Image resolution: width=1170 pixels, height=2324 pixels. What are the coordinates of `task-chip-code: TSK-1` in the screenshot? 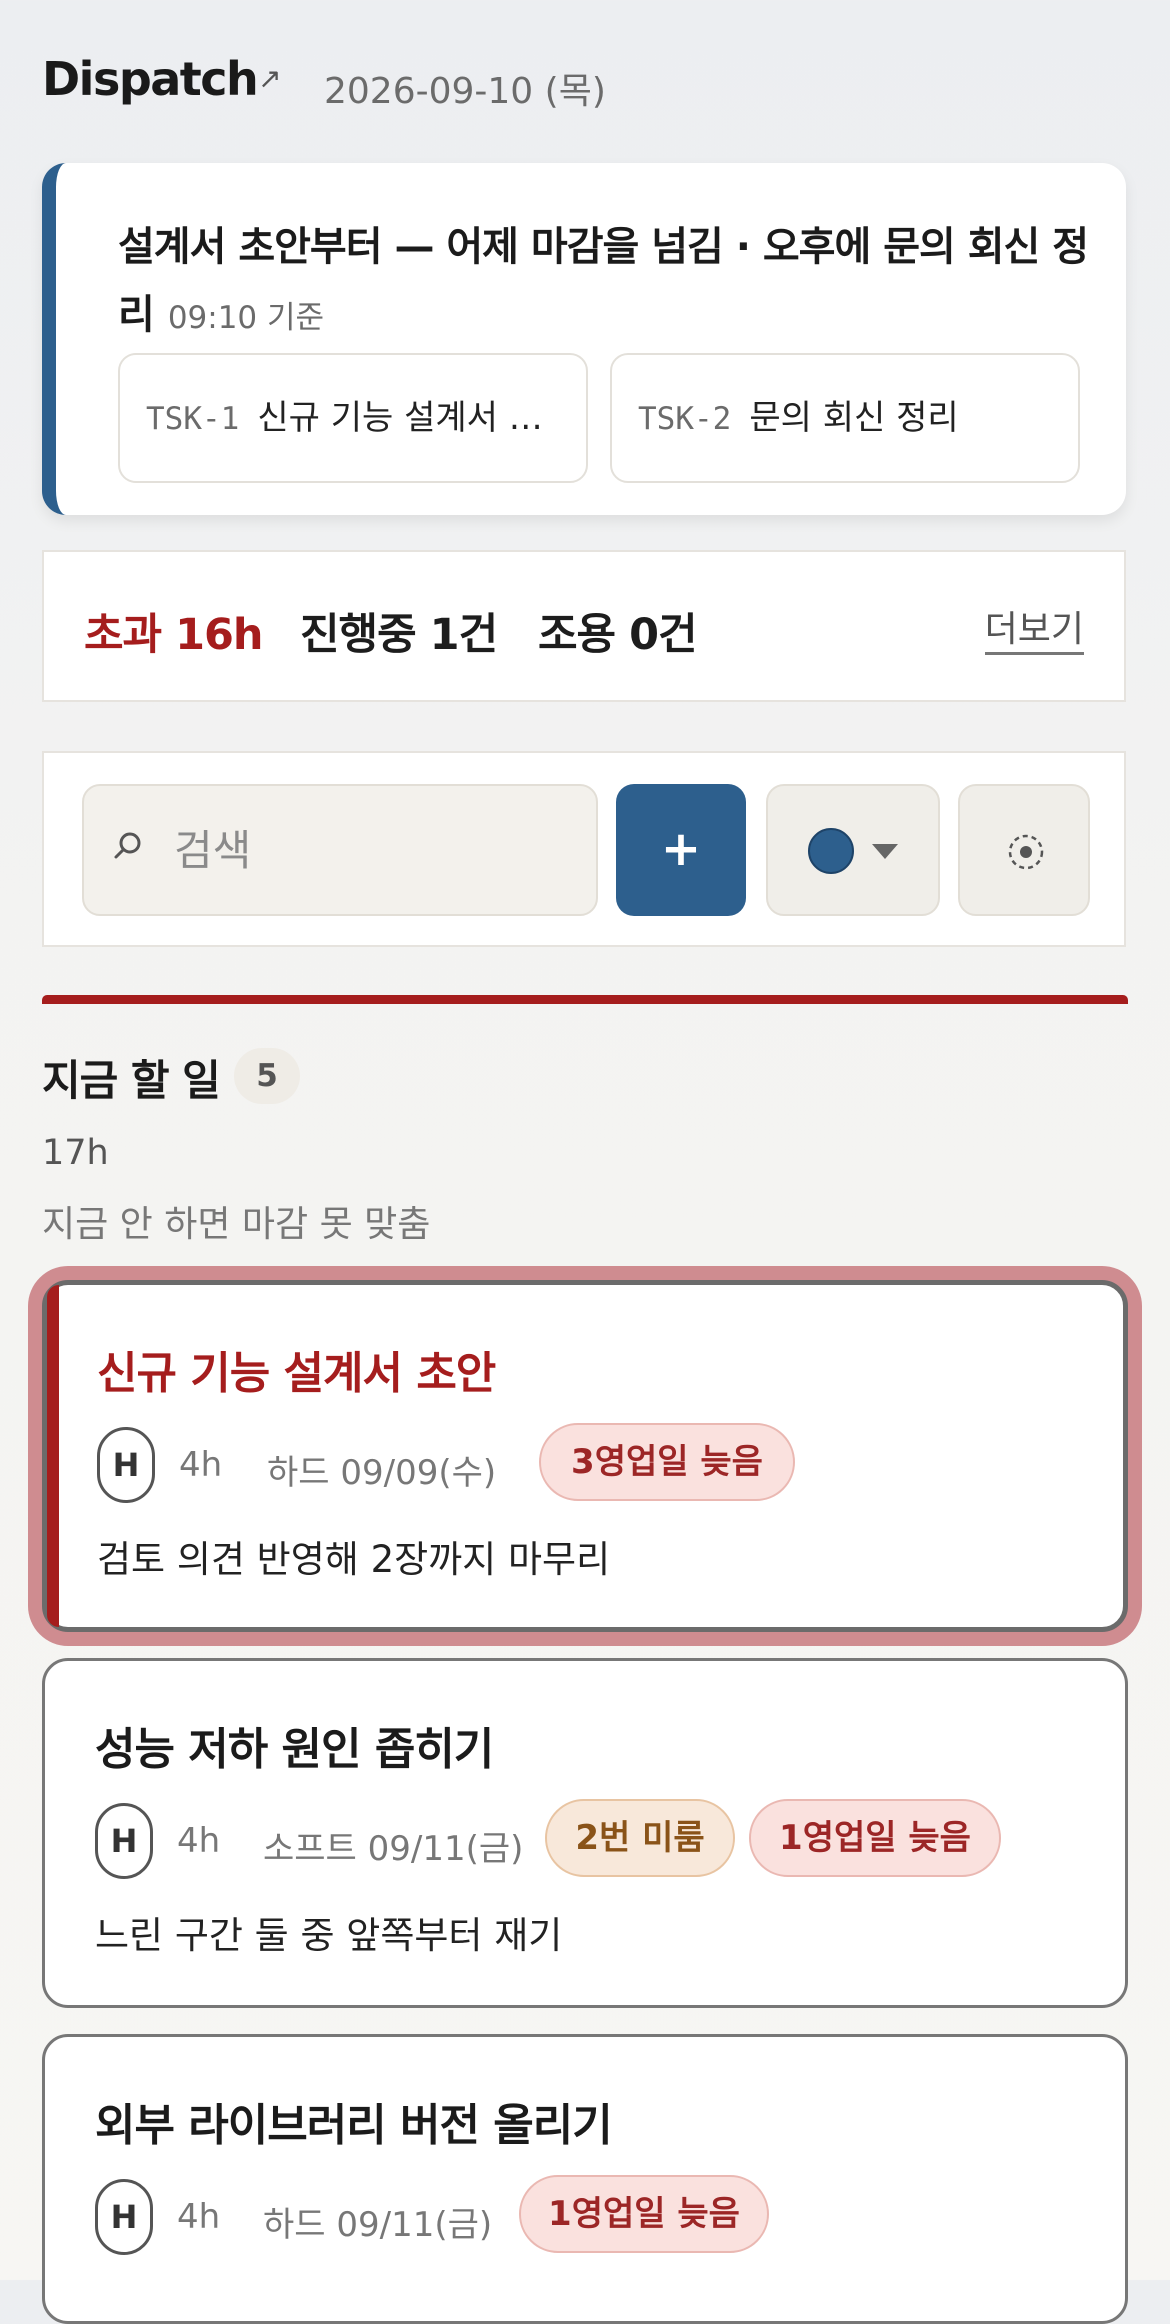 It's located at (193, 419).